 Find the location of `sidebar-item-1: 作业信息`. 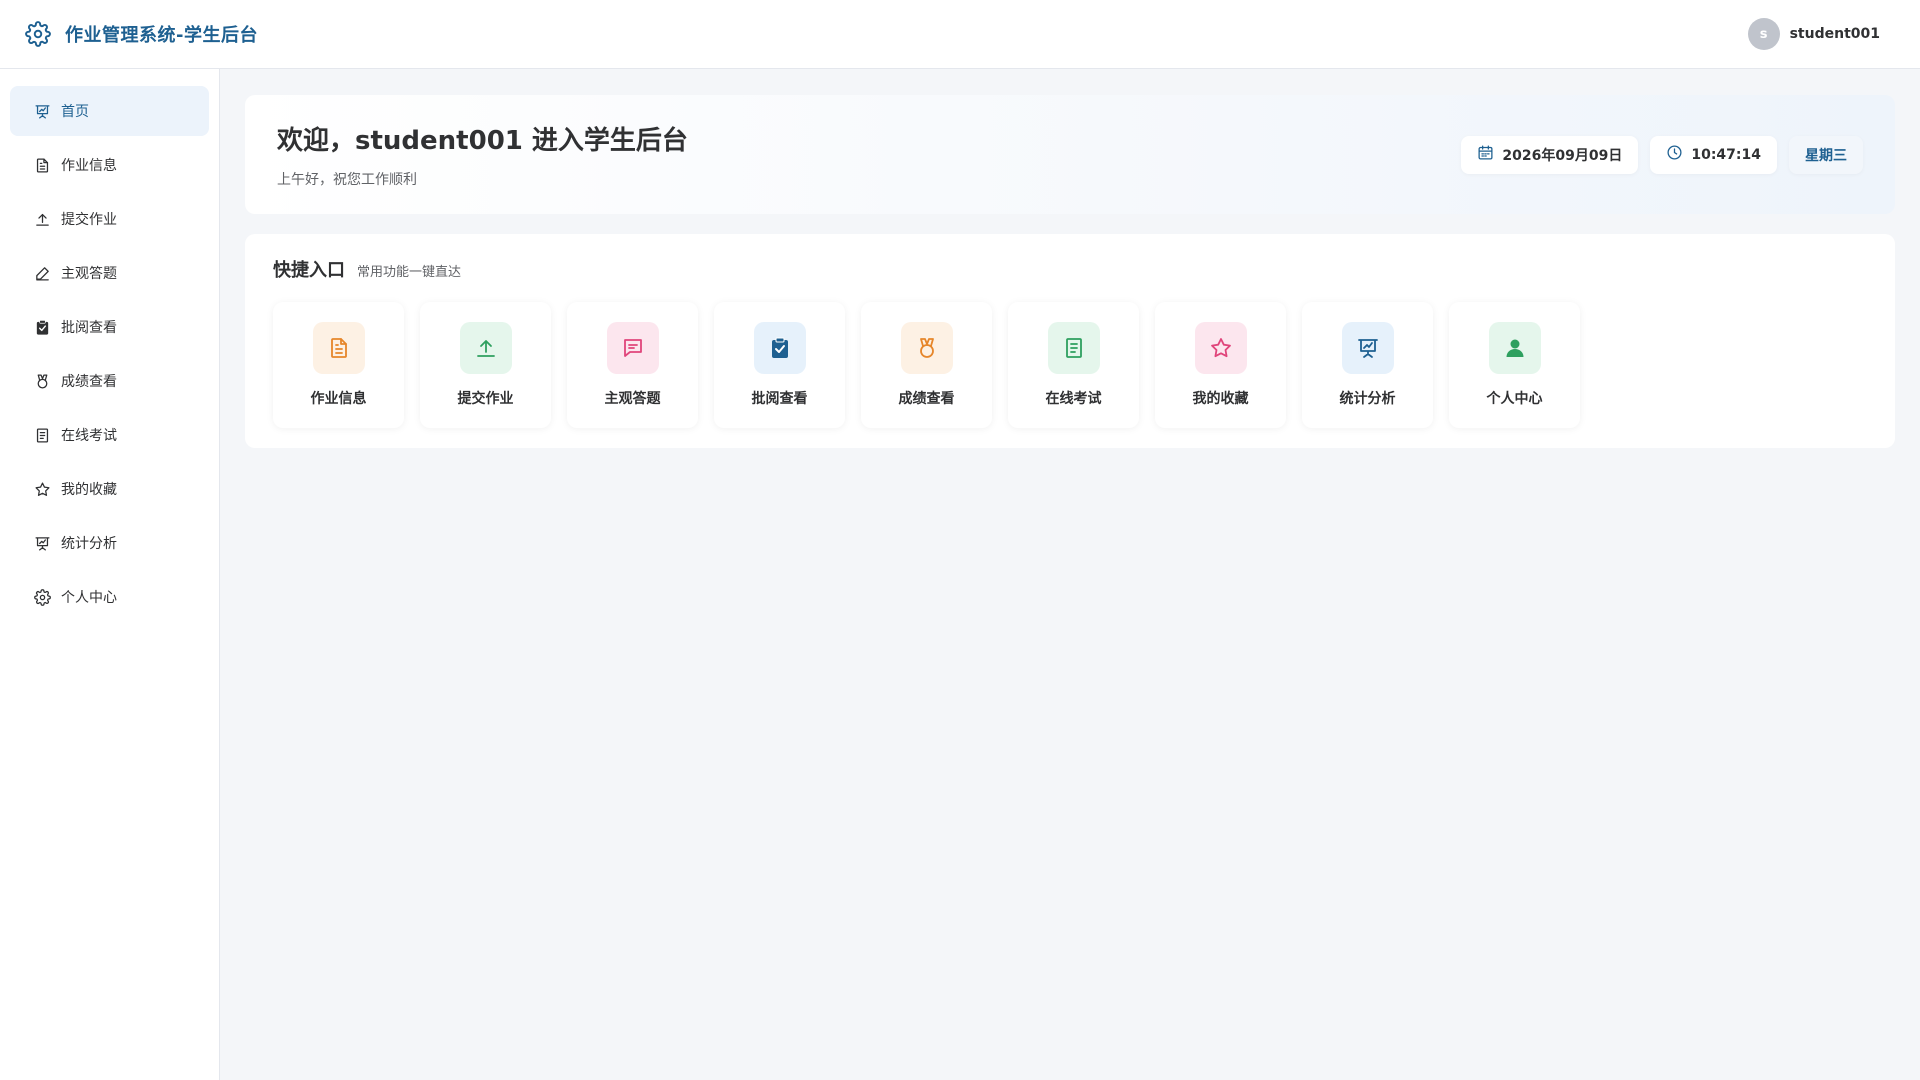

sidebar-item-1: 作业信息 is located at coordinates (109, 165).